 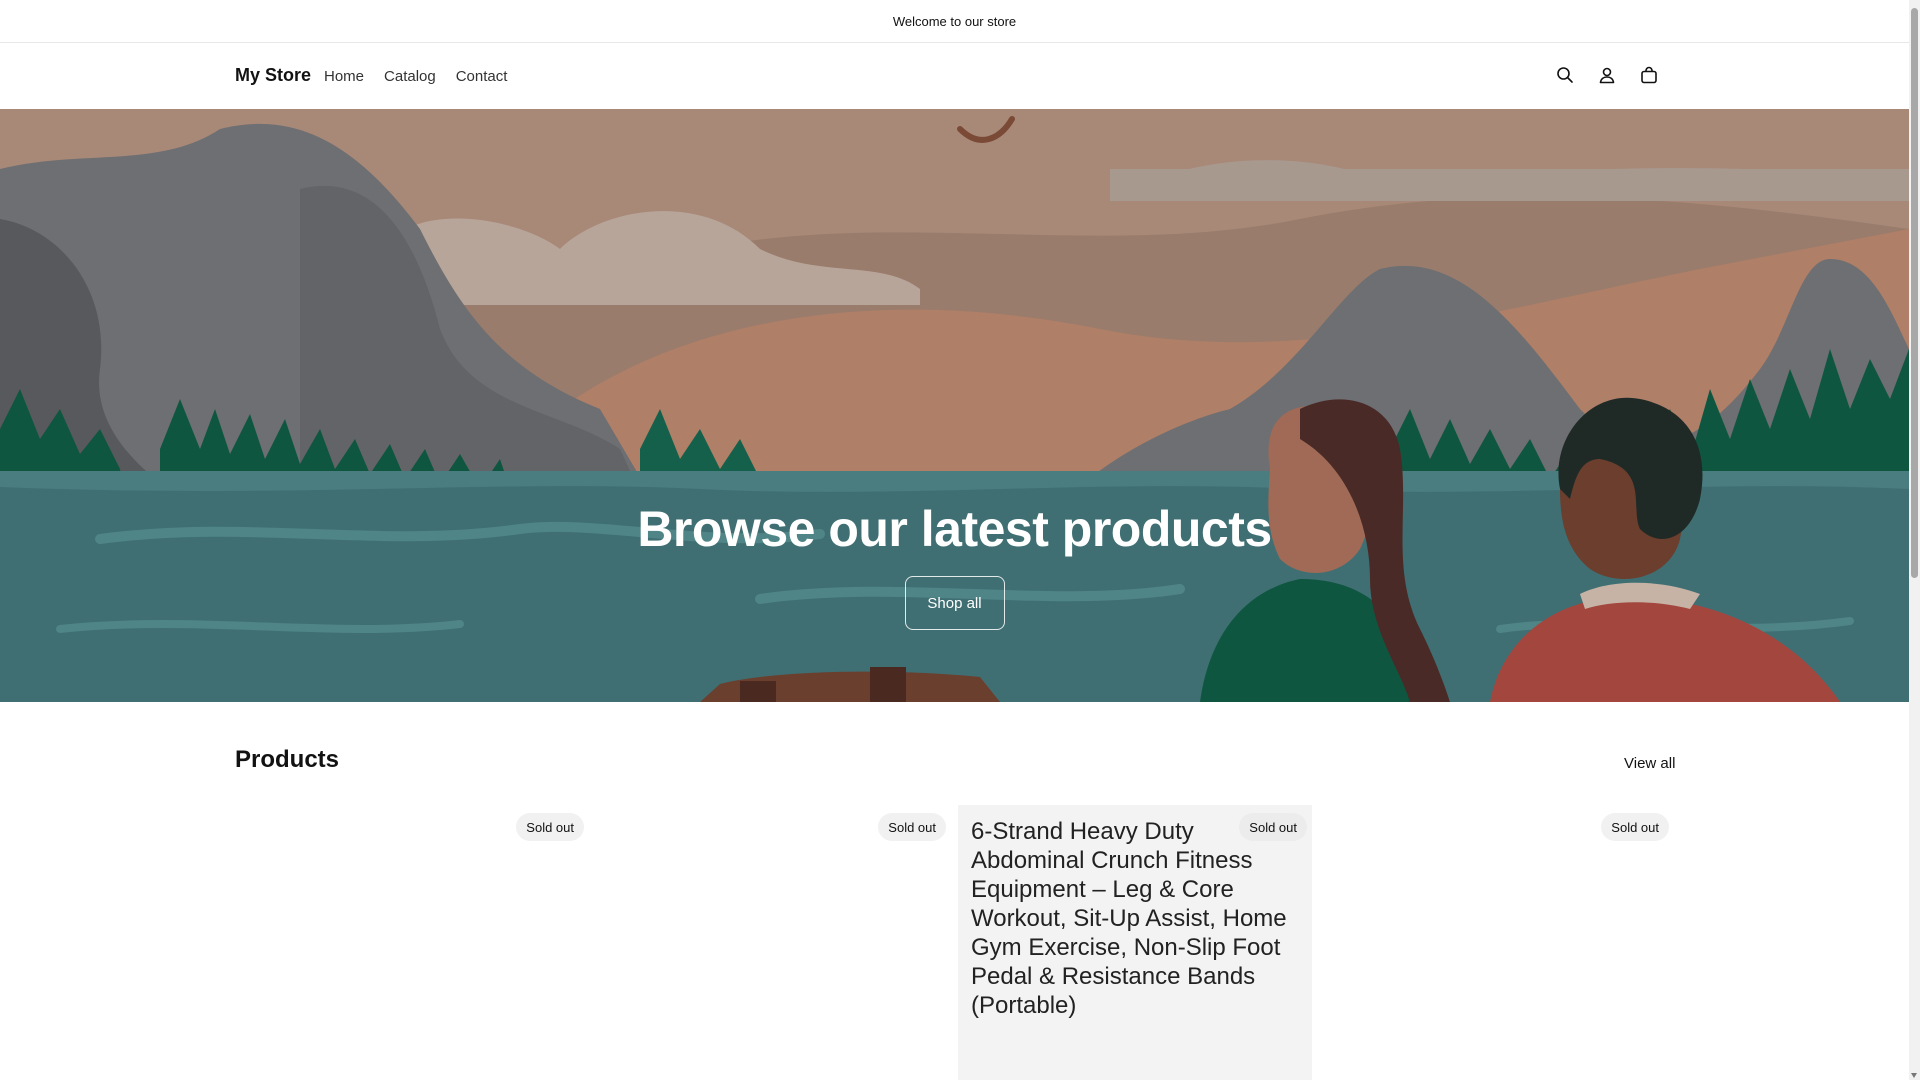 I want to click on nav-catalog: Catalog, so click(x=410, y=76).